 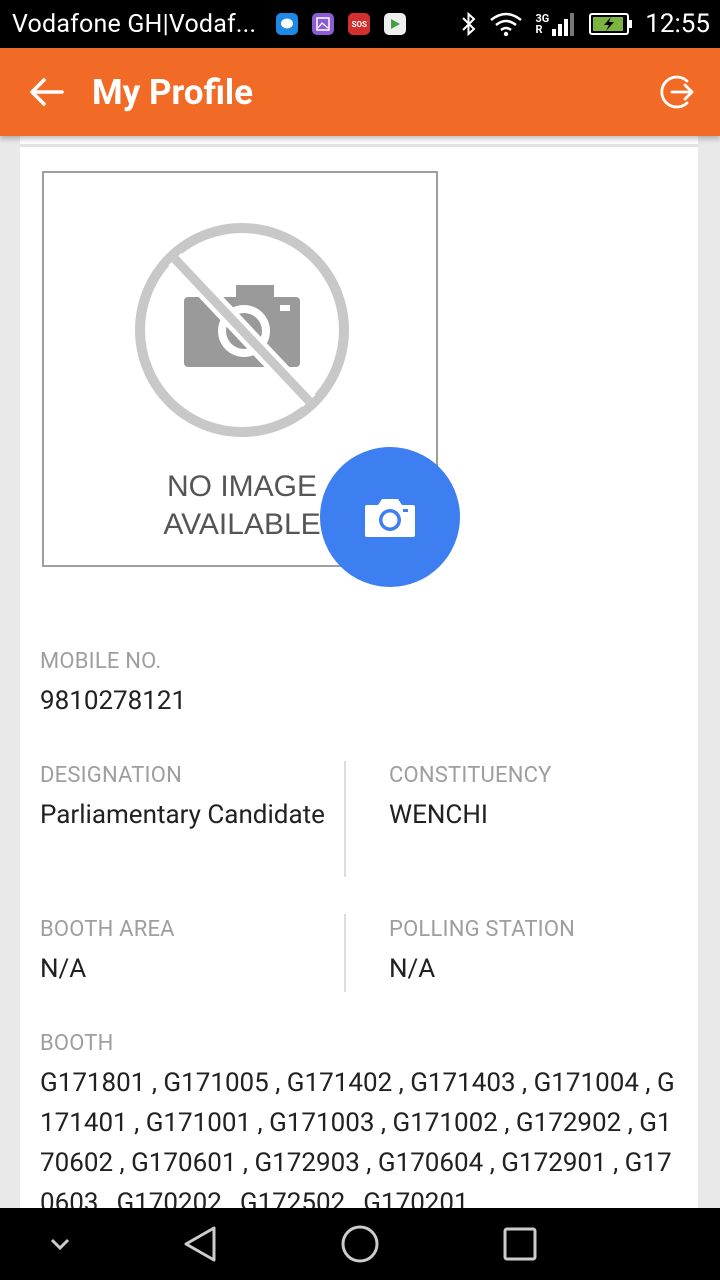 I want to click on bluetooth-icon, so click(x=469, y=24).